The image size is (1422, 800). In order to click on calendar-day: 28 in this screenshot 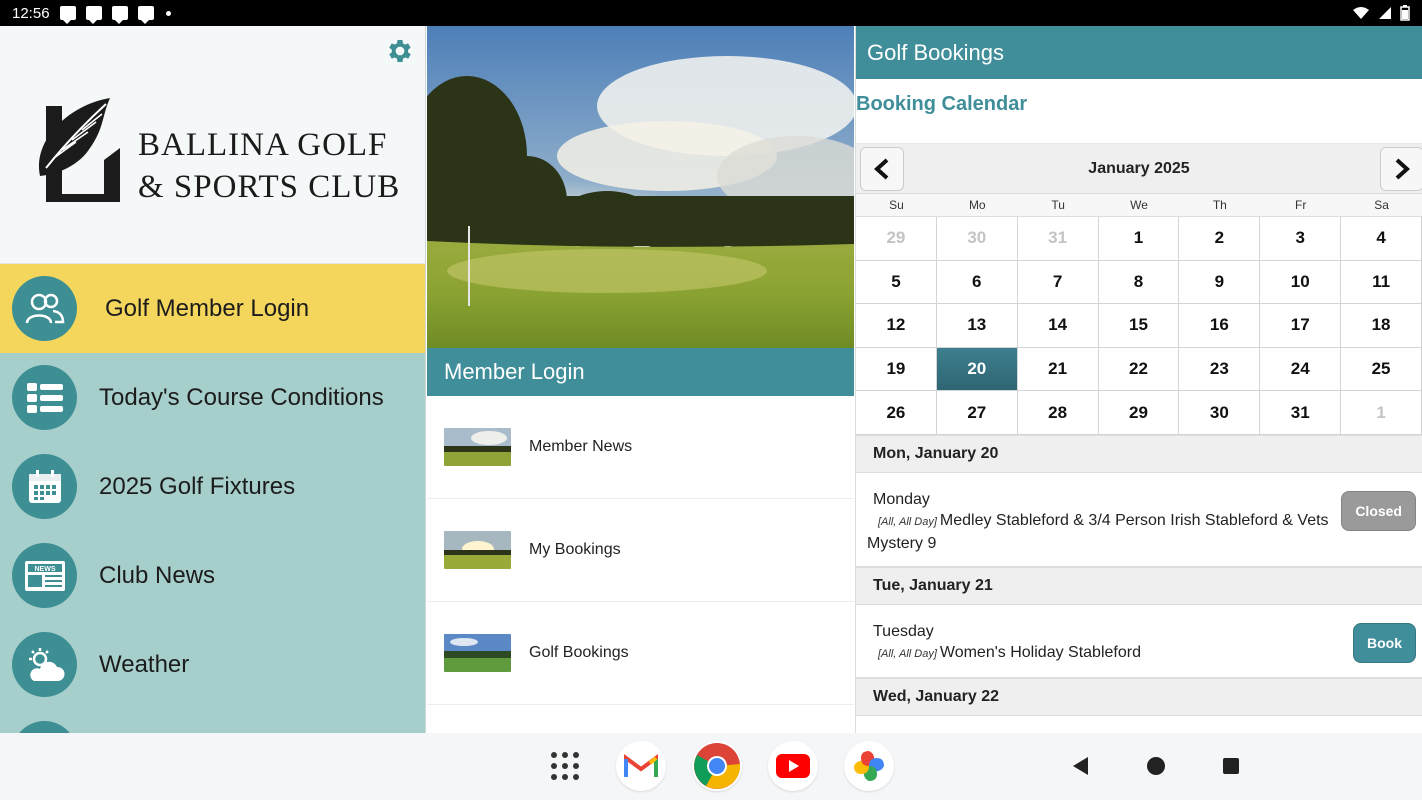, I will do `click(1058, 413)`.